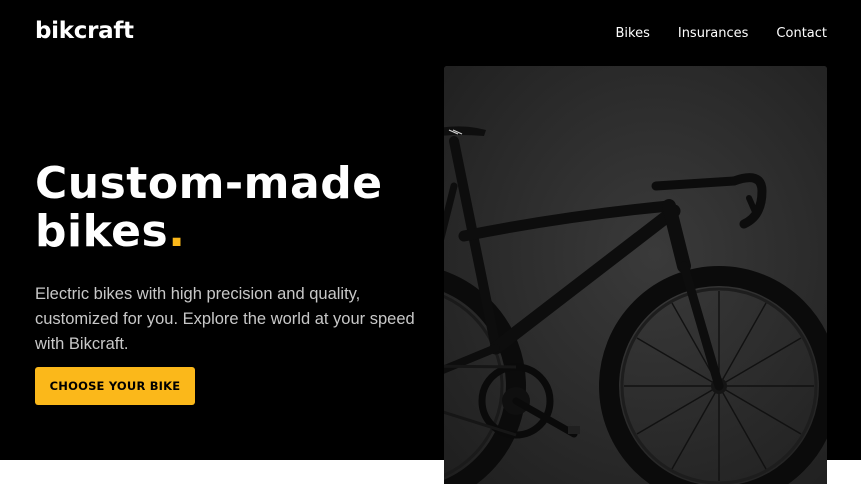  What do you see at coordinates (632, 33) in the screenshot?
I see `nav-link-bikes: Bikes` at bounding box center [632, 33].